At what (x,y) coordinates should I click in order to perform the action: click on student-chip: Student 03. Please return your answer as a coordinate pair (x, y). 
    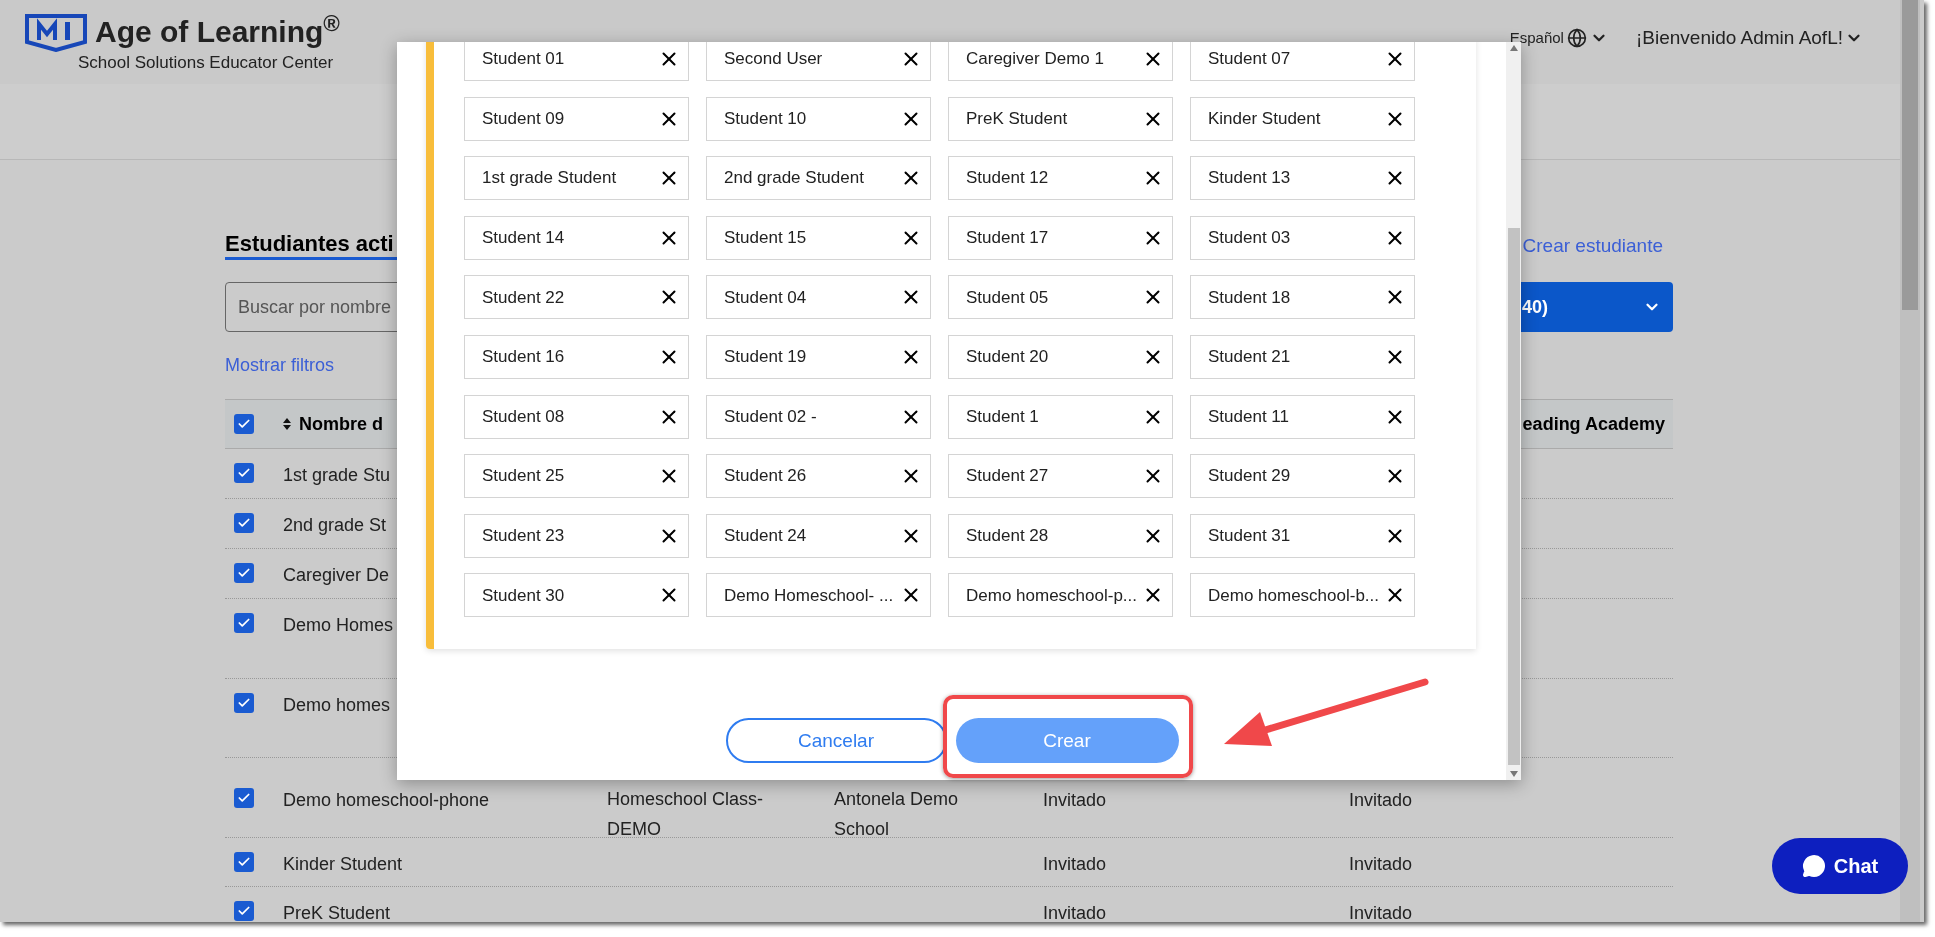
    Looking at the image, I should click on (1302, 237).